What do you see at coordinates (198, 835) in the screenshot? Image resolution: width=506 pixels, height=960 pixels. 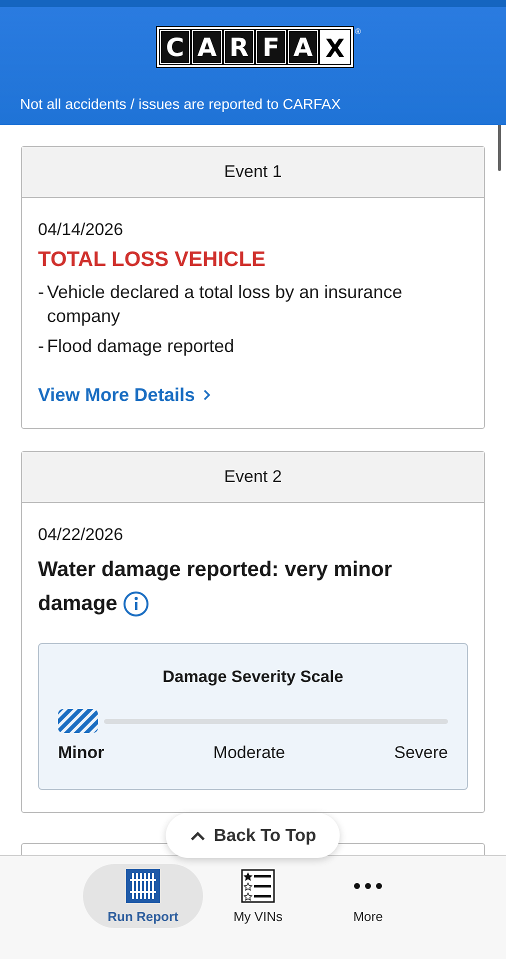 I see `chevron-up-icon` at bounding box center [198, 835].